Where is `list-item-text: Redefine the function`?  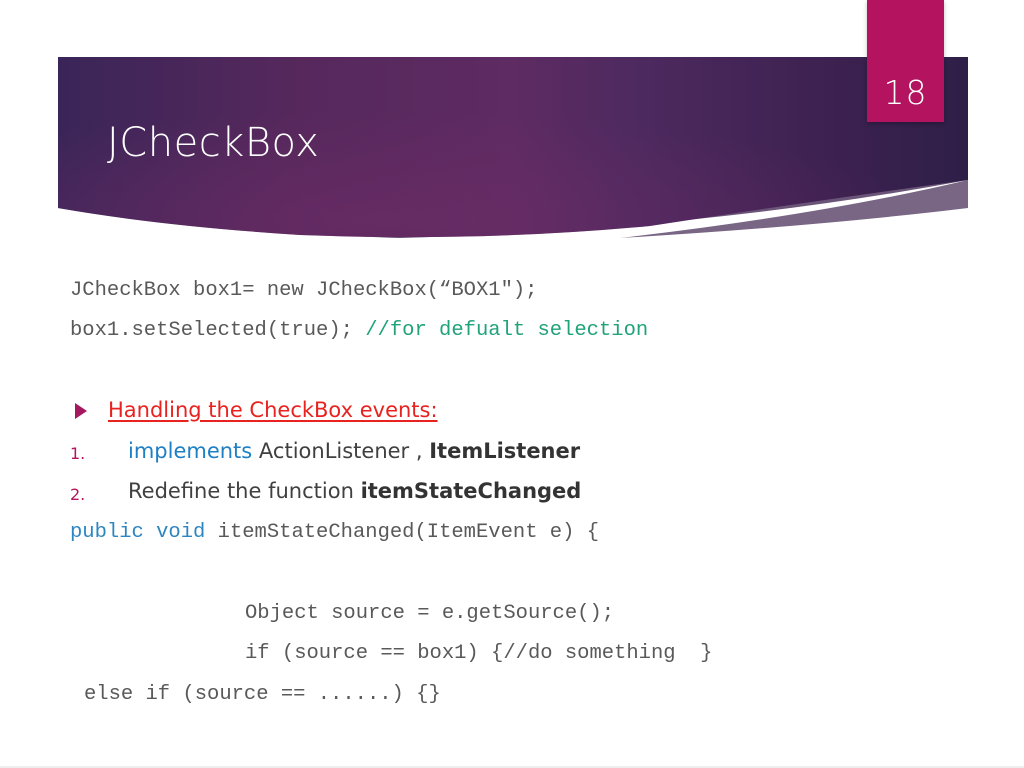
list-item-text: Redefine the function is located at coordinates (244, 491).